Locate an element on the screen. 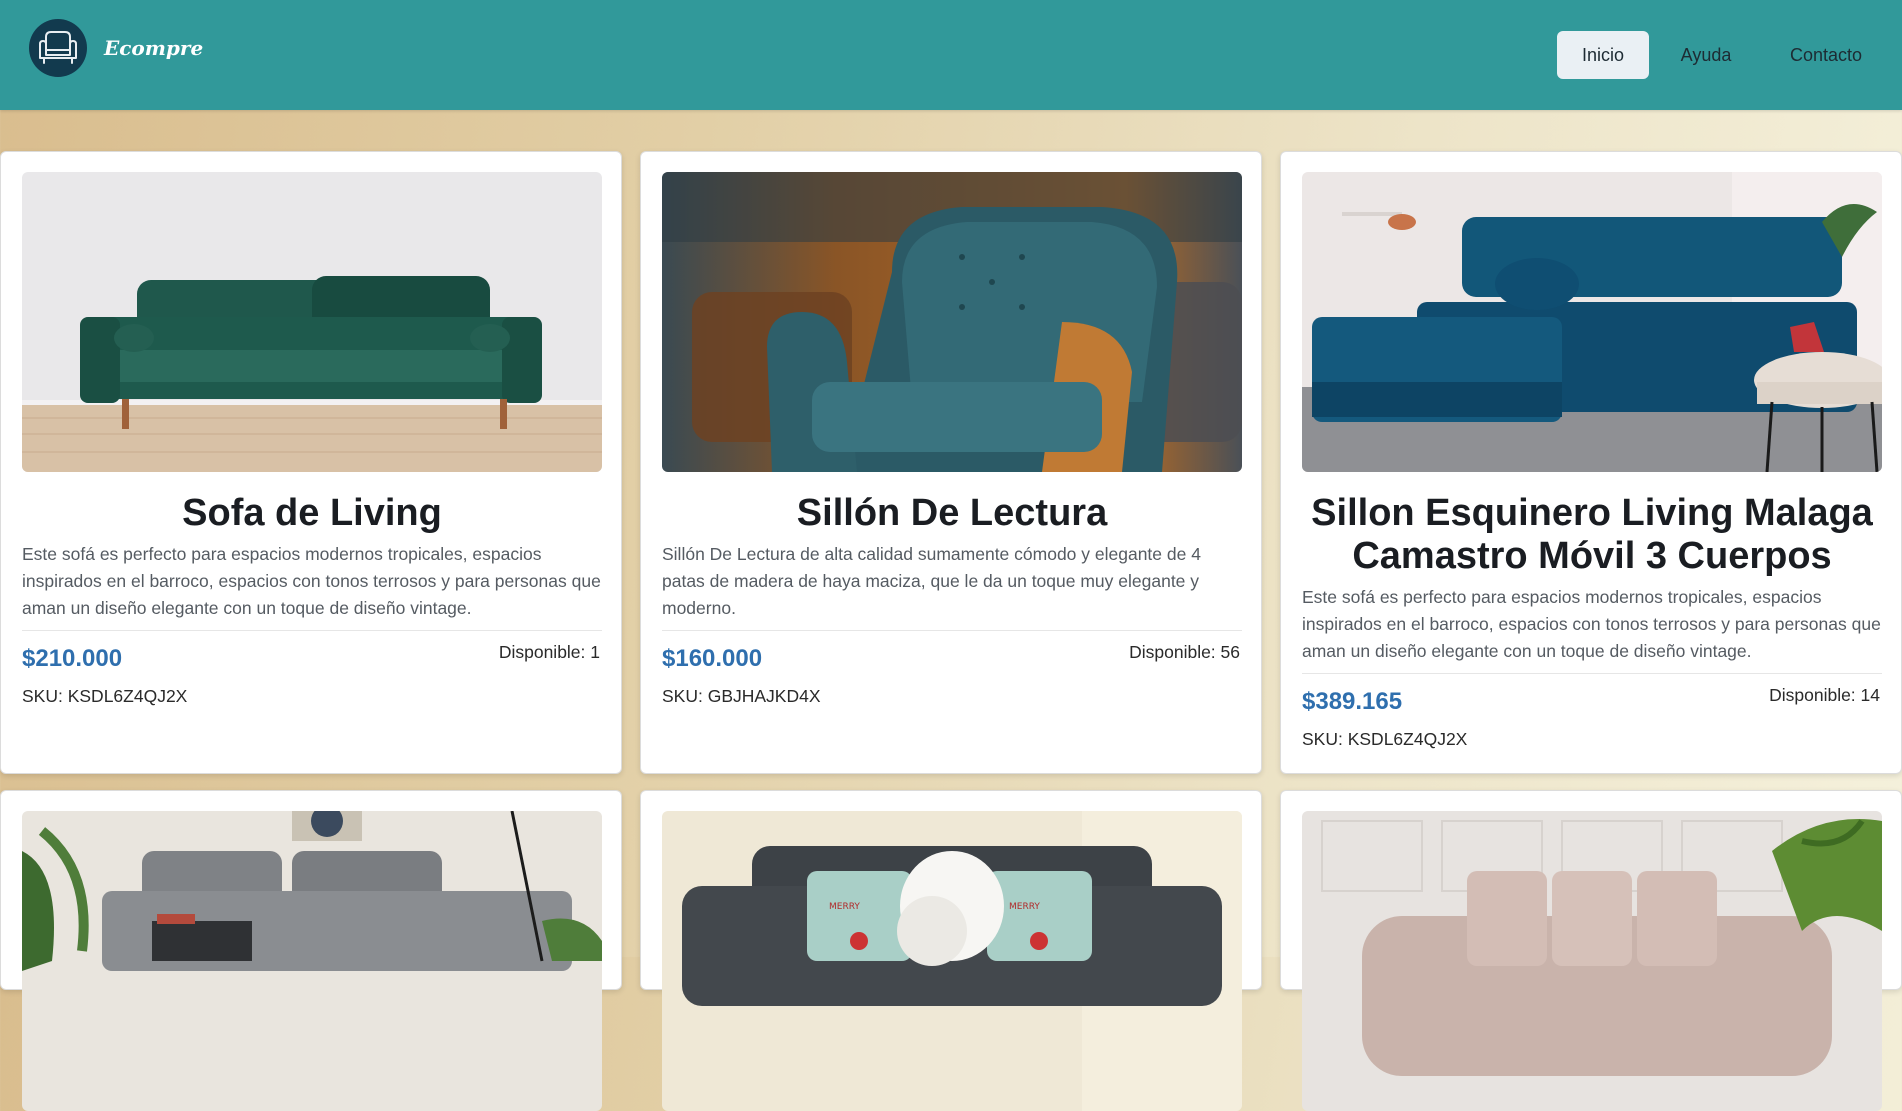  product-availability: Disponible: 56 is located at coordinates (1184, 652).